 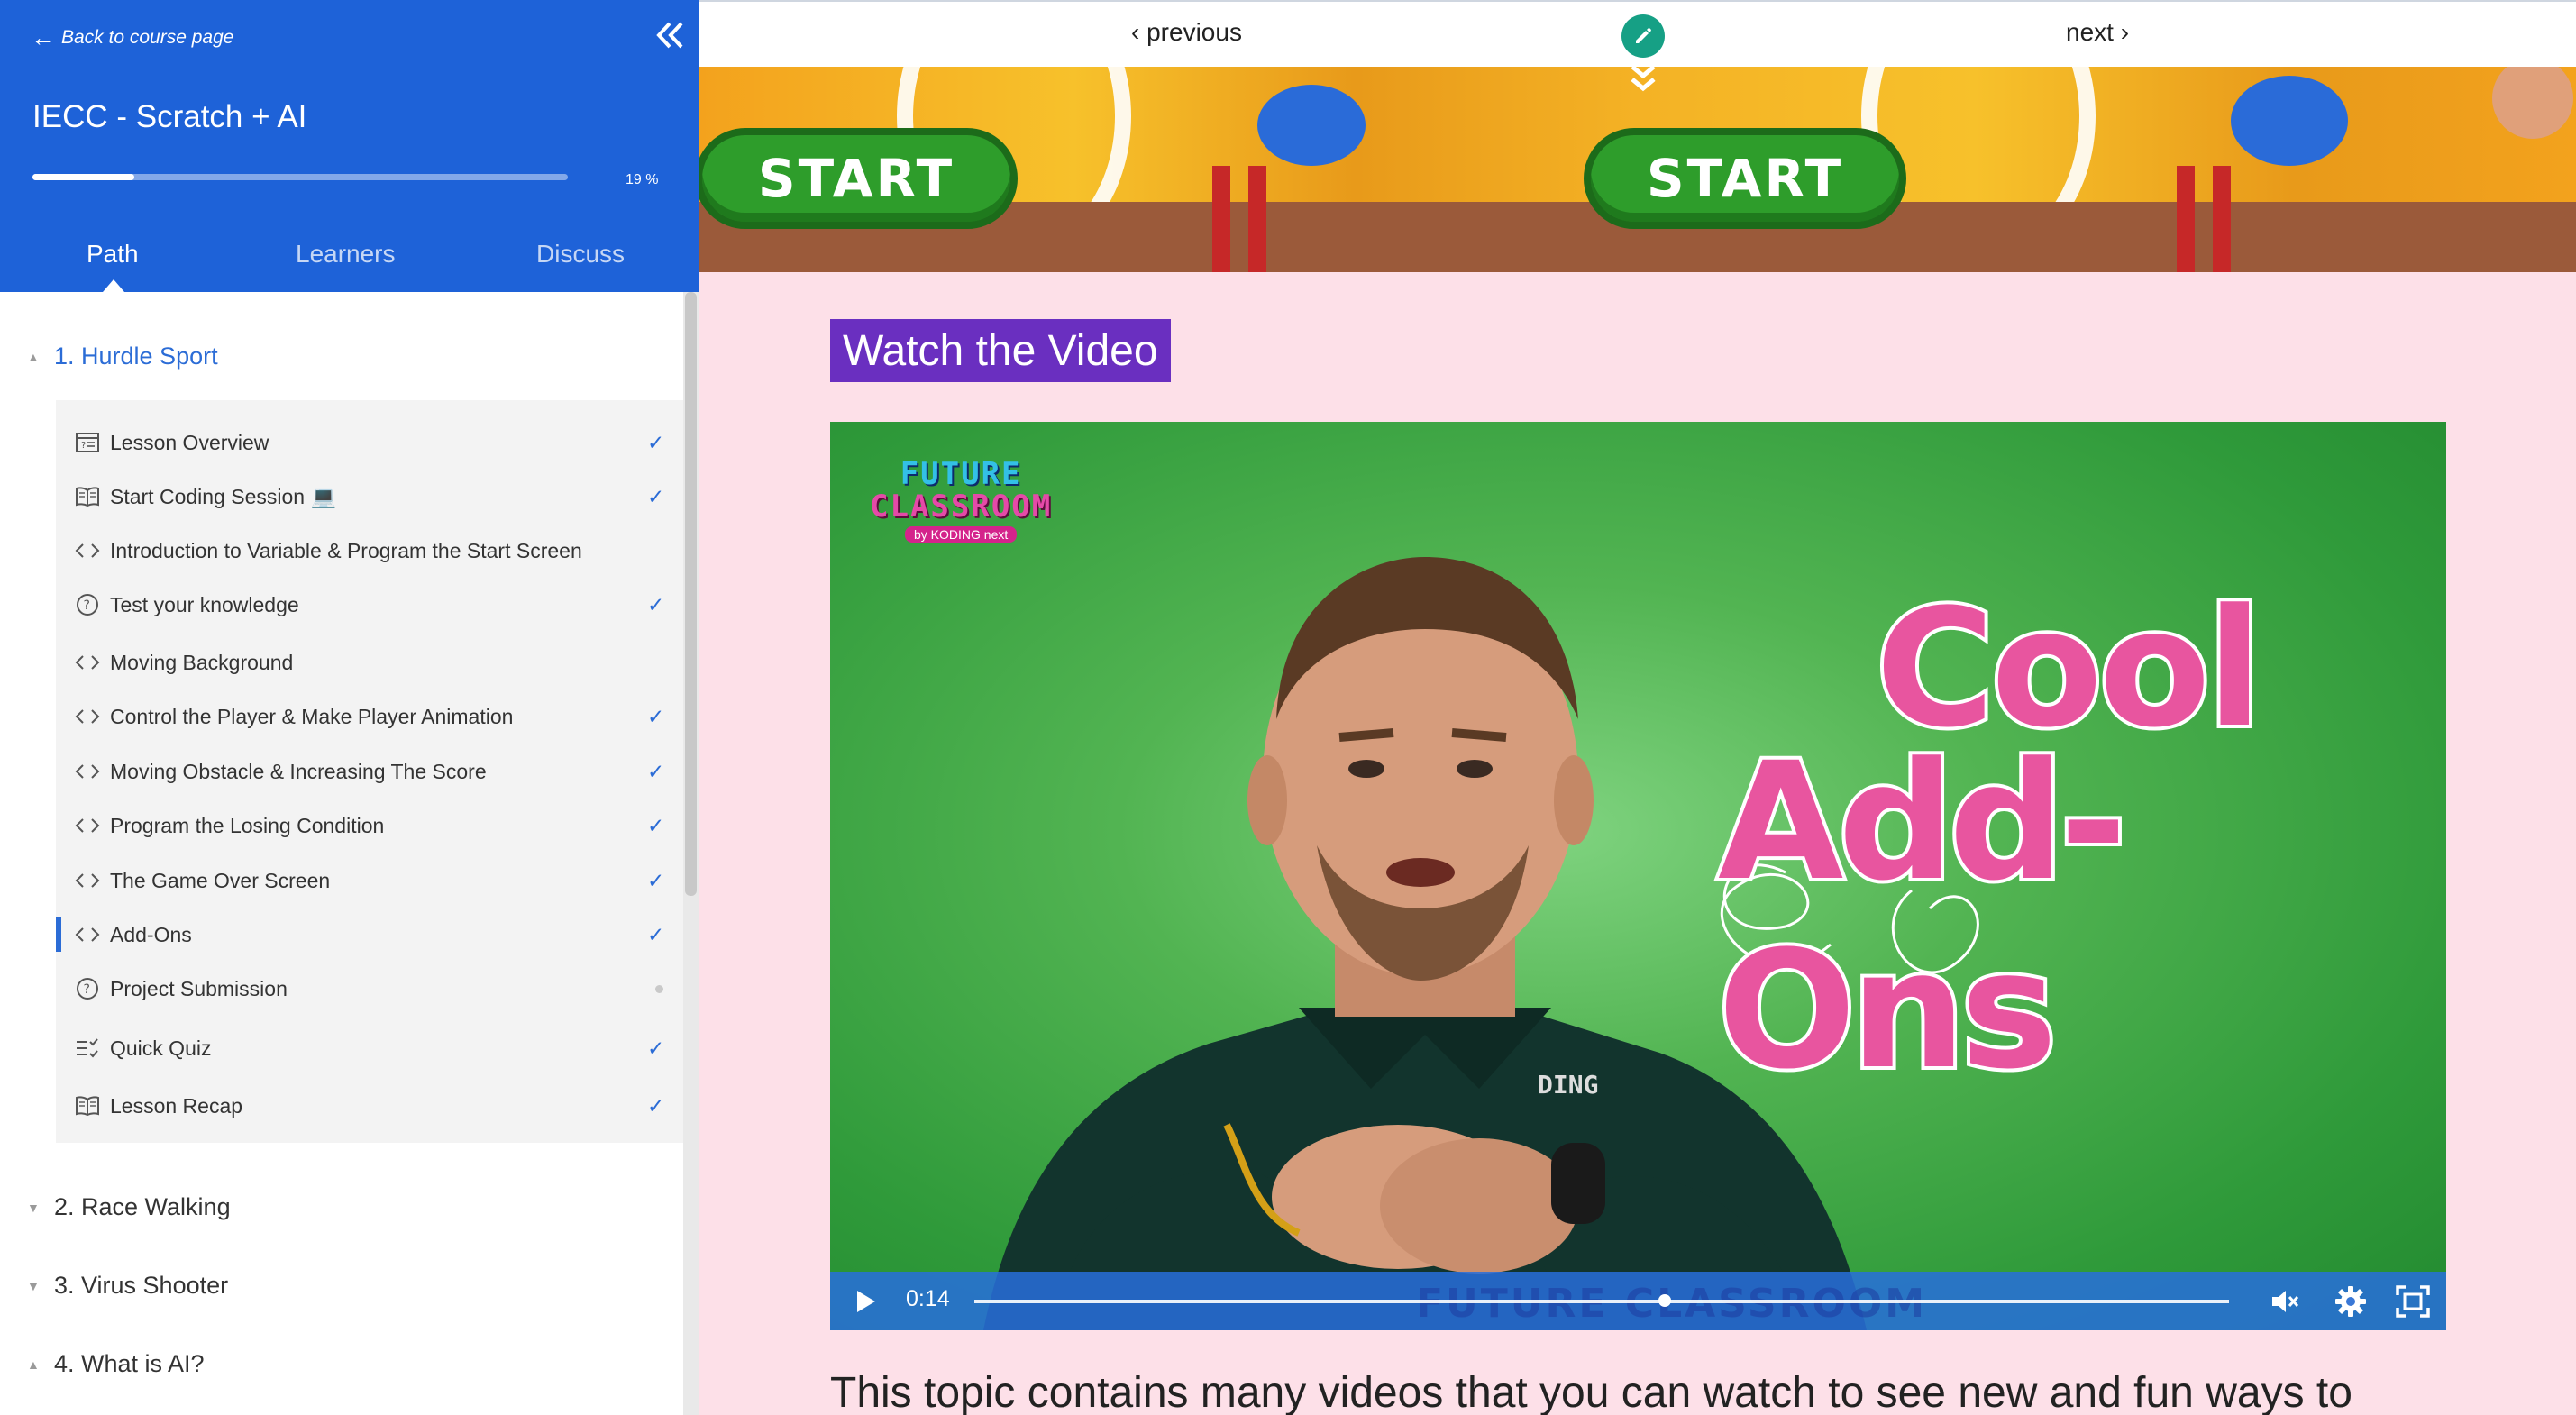 I want to click on double-chevron-down-icon, so click(x=1643, y=79).